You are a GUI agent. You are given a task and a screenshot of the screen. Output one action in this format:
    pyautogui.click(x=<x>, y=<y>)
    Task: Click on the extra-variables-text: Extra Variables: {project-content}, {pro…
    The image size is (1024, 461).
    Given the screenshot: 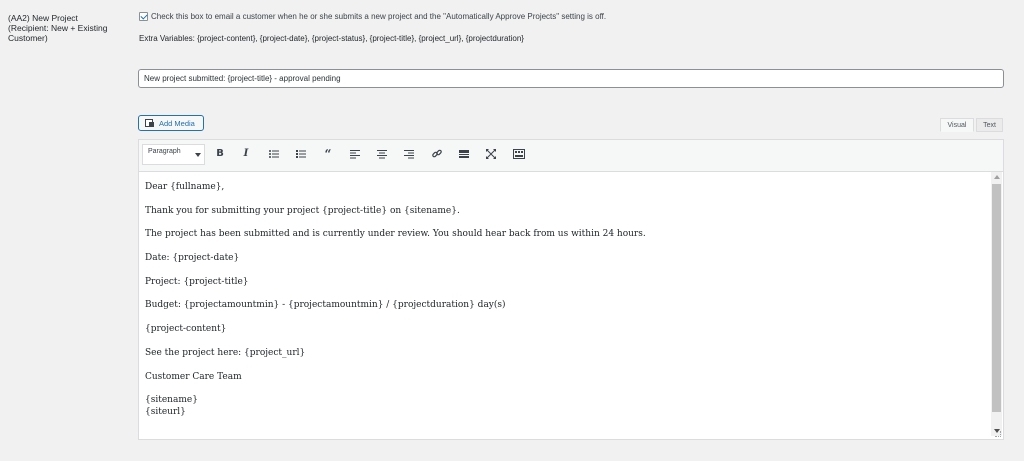 What is the action you would take?
    pyautogui.click(x=331, y=38)
    